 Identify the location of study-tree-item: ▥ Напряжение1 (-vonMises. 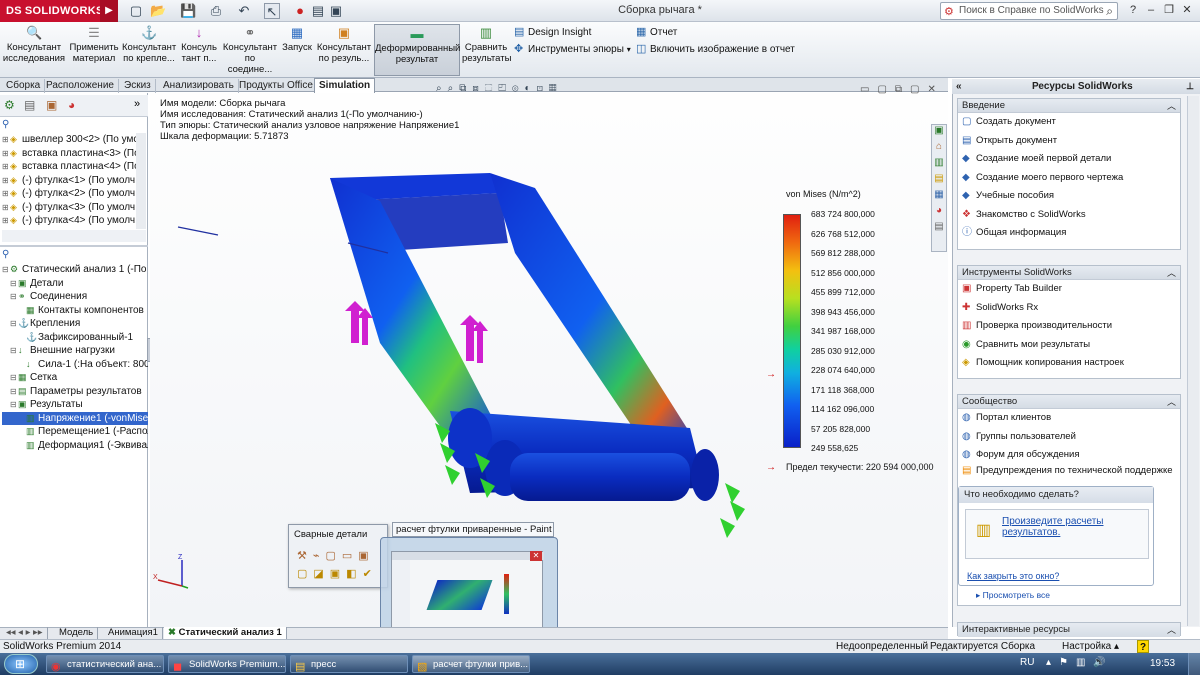
(75, 418).